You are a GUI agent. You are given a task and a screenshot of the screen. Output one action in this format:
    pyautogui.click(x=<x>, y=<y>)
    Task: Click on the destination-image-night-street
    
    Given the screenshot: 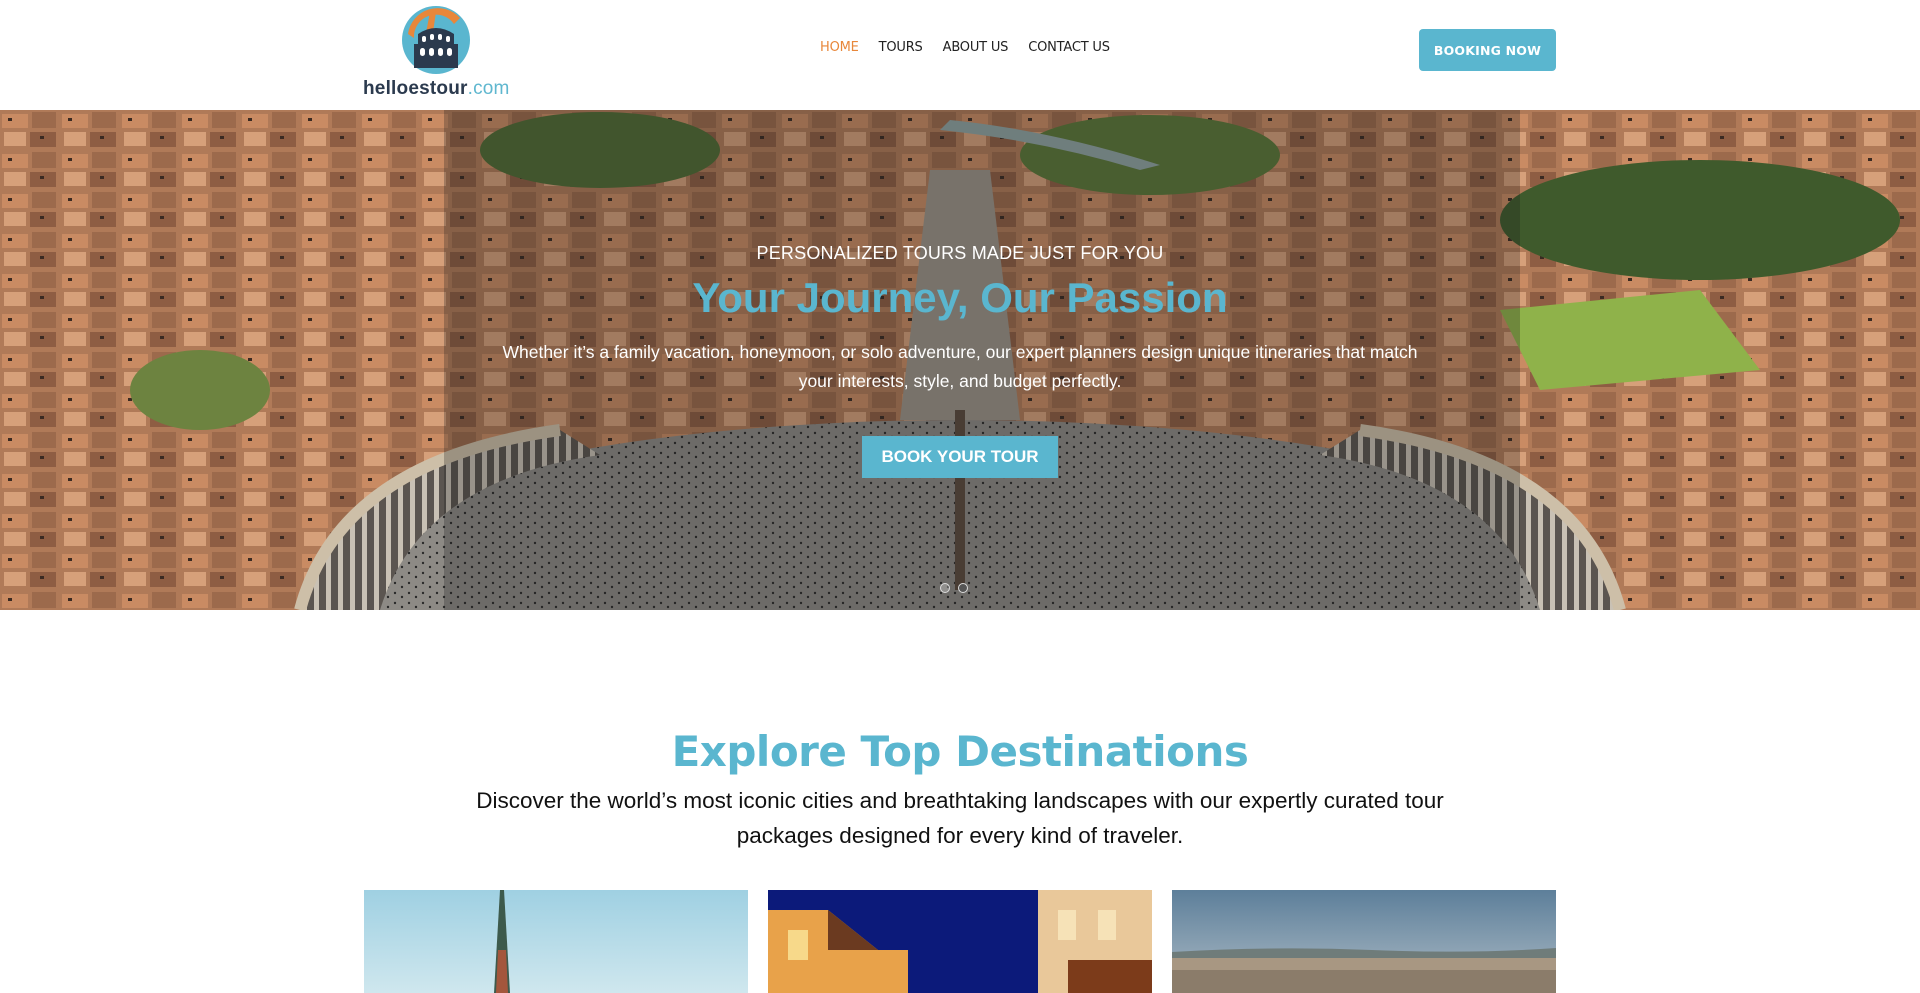 What is the action you would take?
    pyautogui.click(x=960, y=941)
    